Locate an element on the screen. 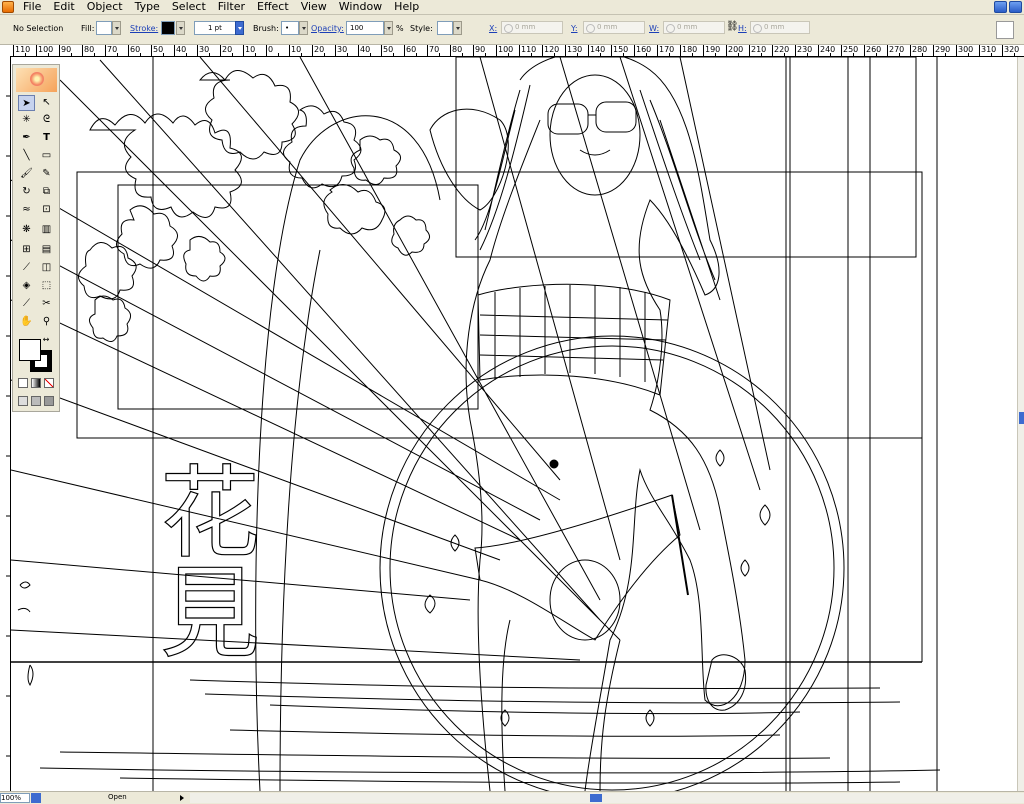  none-mode-button is located at coordinates (49, 383).